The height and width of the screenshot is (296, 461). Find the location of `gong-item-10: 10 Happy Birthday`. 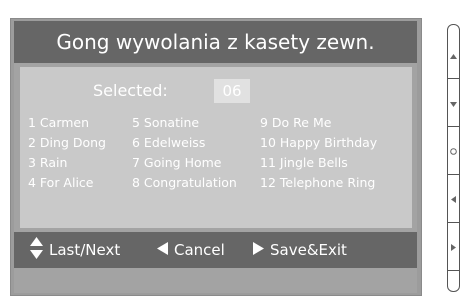

gong-item-10: 10 Happy Birthday is located at coordinates (318, 143).